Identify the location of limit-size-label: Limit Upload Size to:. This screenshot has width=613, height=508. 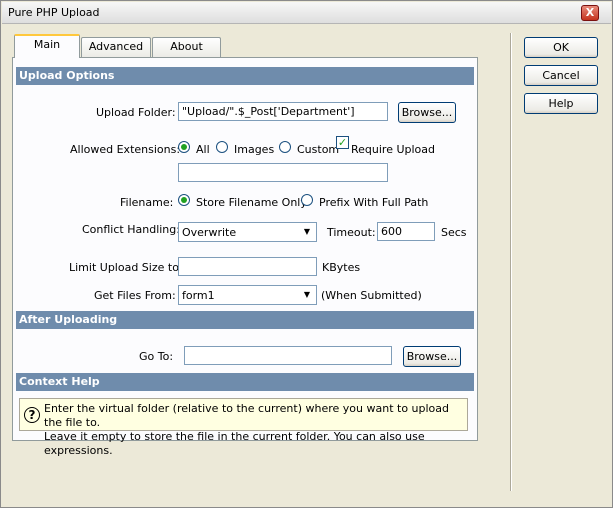
(126, 267).